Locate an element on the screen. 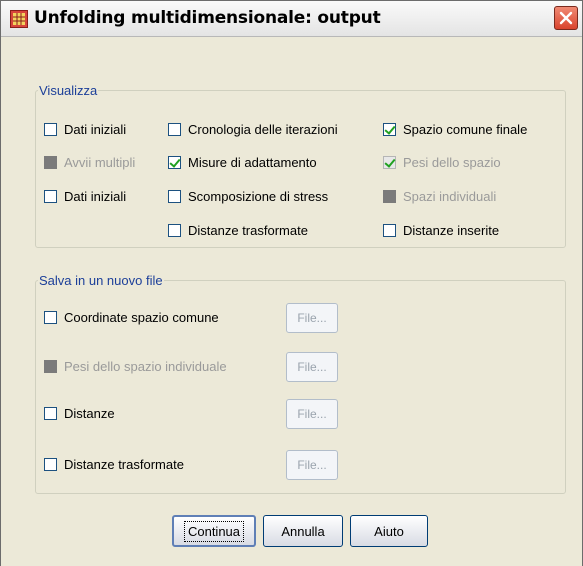 The height and width of the screenshot is (566, 583). checkbox-label: Avvii multipli is located at coordinates (100, 162).